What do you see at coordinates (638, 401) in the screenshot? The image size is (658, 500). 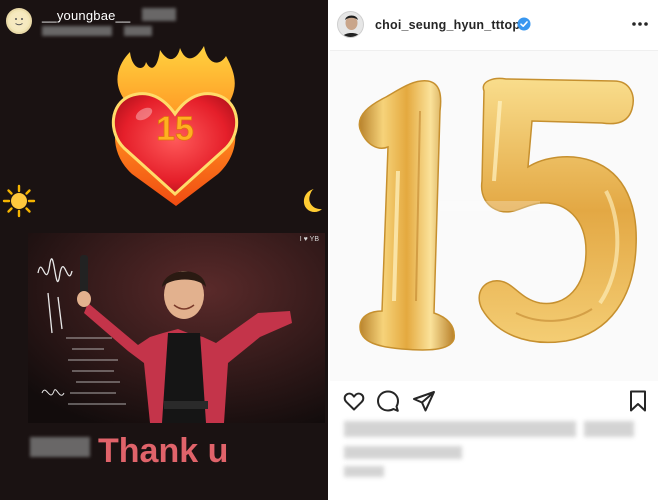 I see `bookmark-icon` at bounding box center [638, 401].